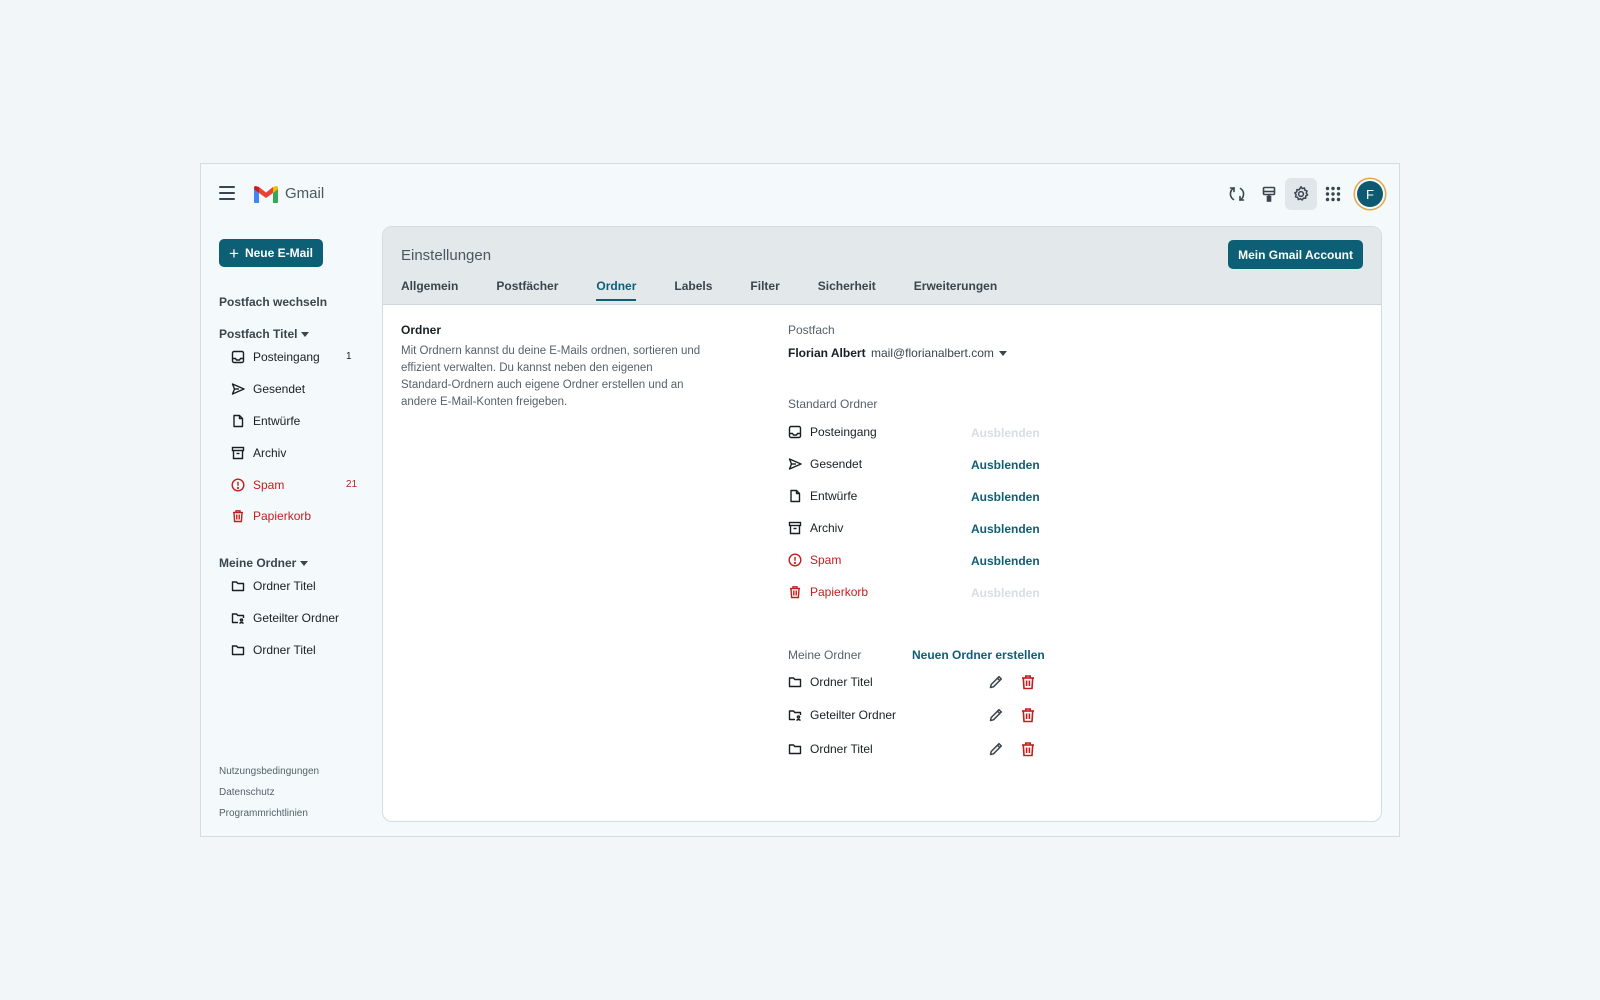  What do you see at coordinates (693, 290) in the screenshot?
I see `tab-labels: Labels` at bounding box center [693, 290].